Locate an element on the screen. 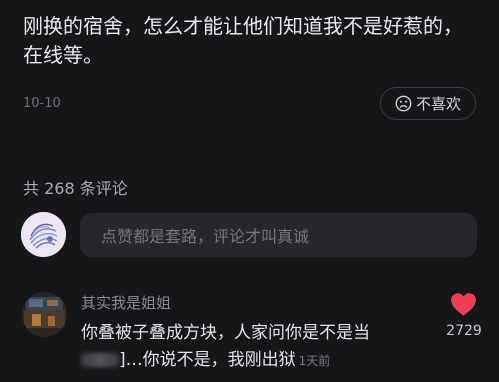 Image resolution: width=499 pixels, height=382 pixels. comment-count: 共 268 条评论 is located at coordinates (75, 188).